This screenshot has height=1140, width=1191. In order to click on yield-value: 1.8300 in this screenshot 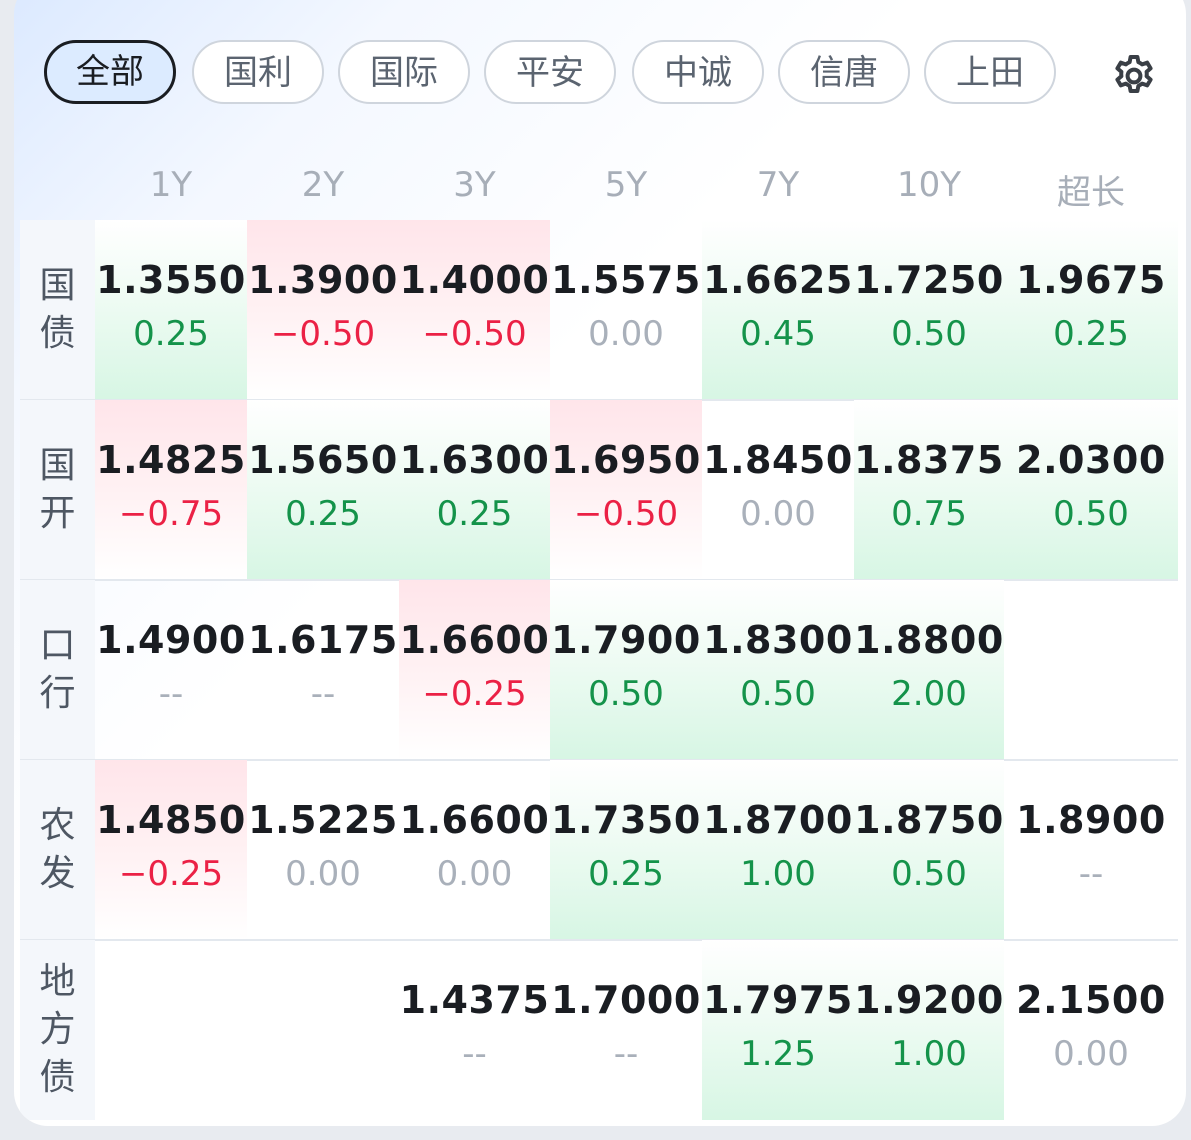, I will do `click(778, 640)`.